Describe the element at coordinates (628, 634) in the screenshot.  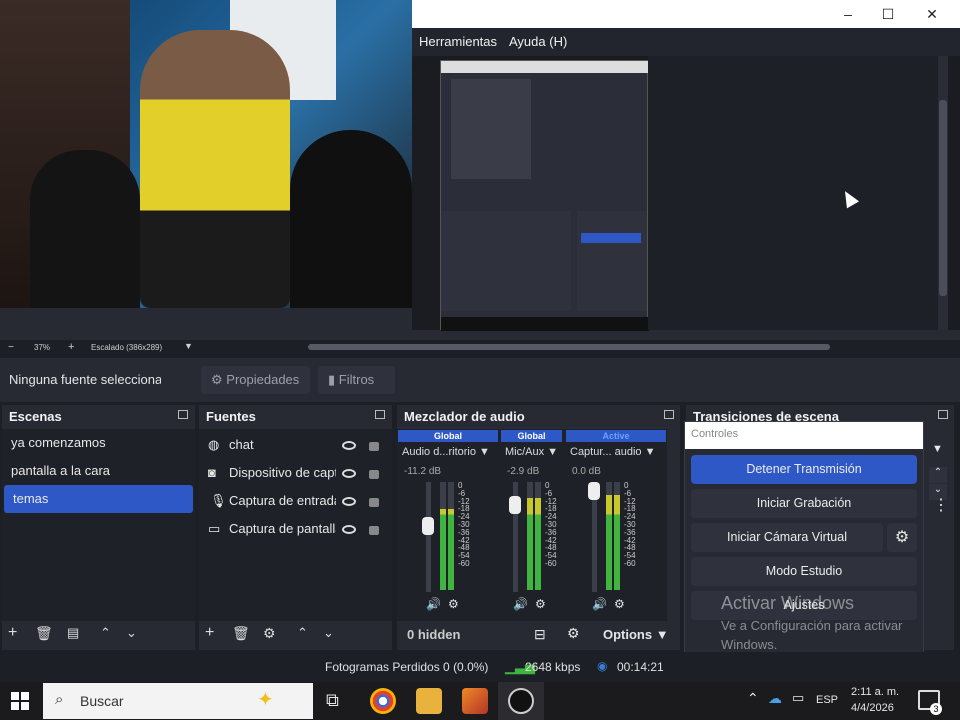
I see `options-label: Options` at that location.